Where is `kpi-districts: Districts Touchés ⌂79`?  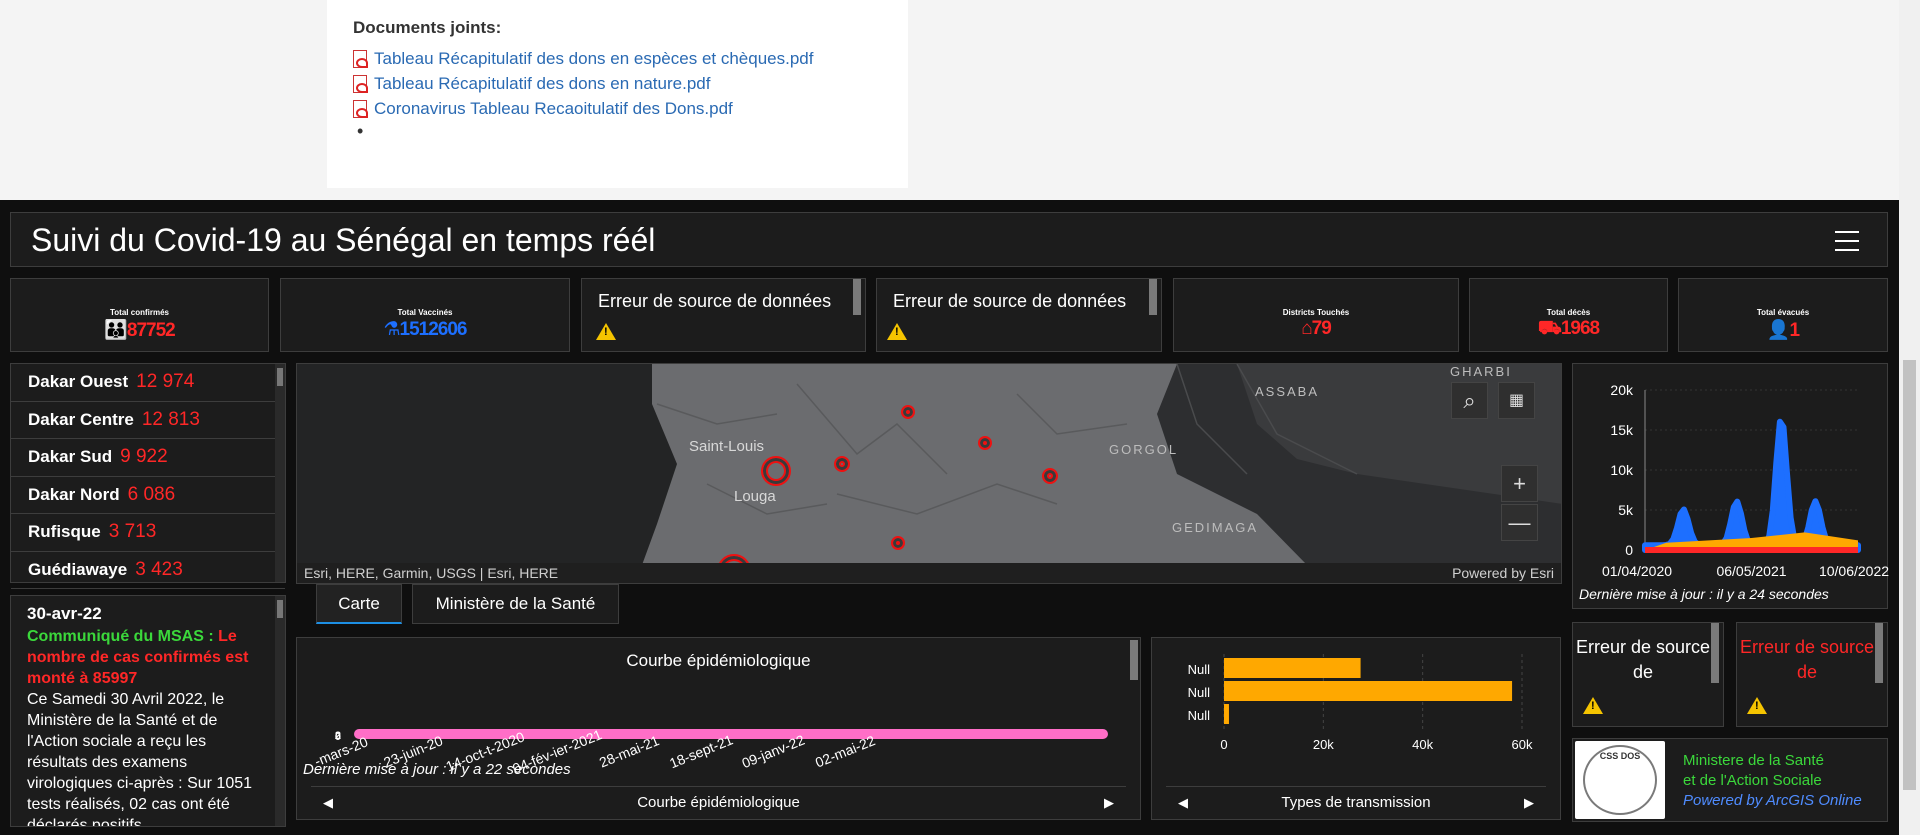
kpi-districts: Districts Touchés ⌂79 is located at coordinates (1316, 315).